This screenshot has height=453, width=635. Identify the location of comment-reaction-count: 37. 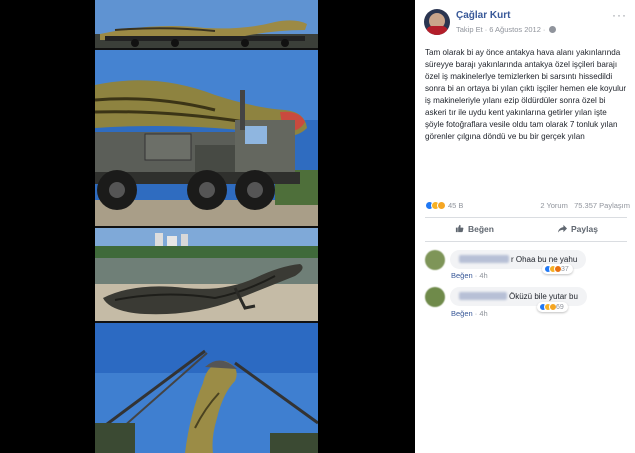
(564, 269).